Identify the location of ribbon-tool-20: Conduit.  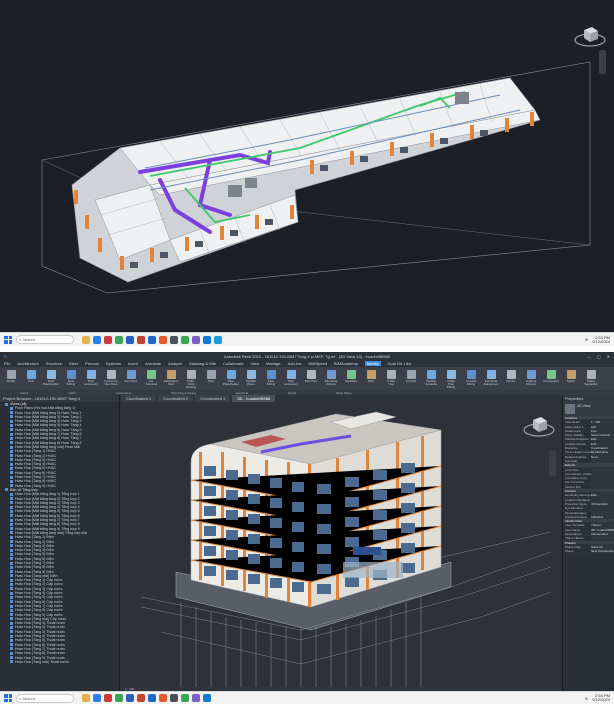
(411, 376).